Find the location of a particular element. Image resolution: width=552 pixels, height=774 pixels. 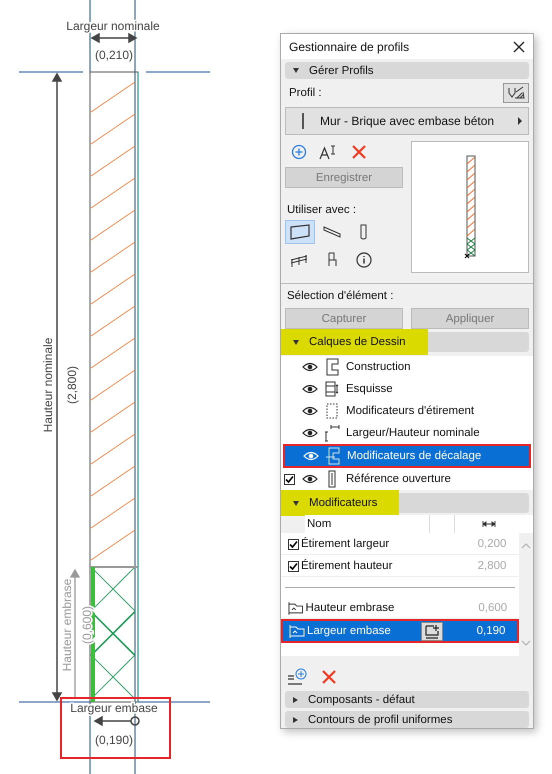

modifier-name: Étirement largeur is located at coordinates (345, 544).